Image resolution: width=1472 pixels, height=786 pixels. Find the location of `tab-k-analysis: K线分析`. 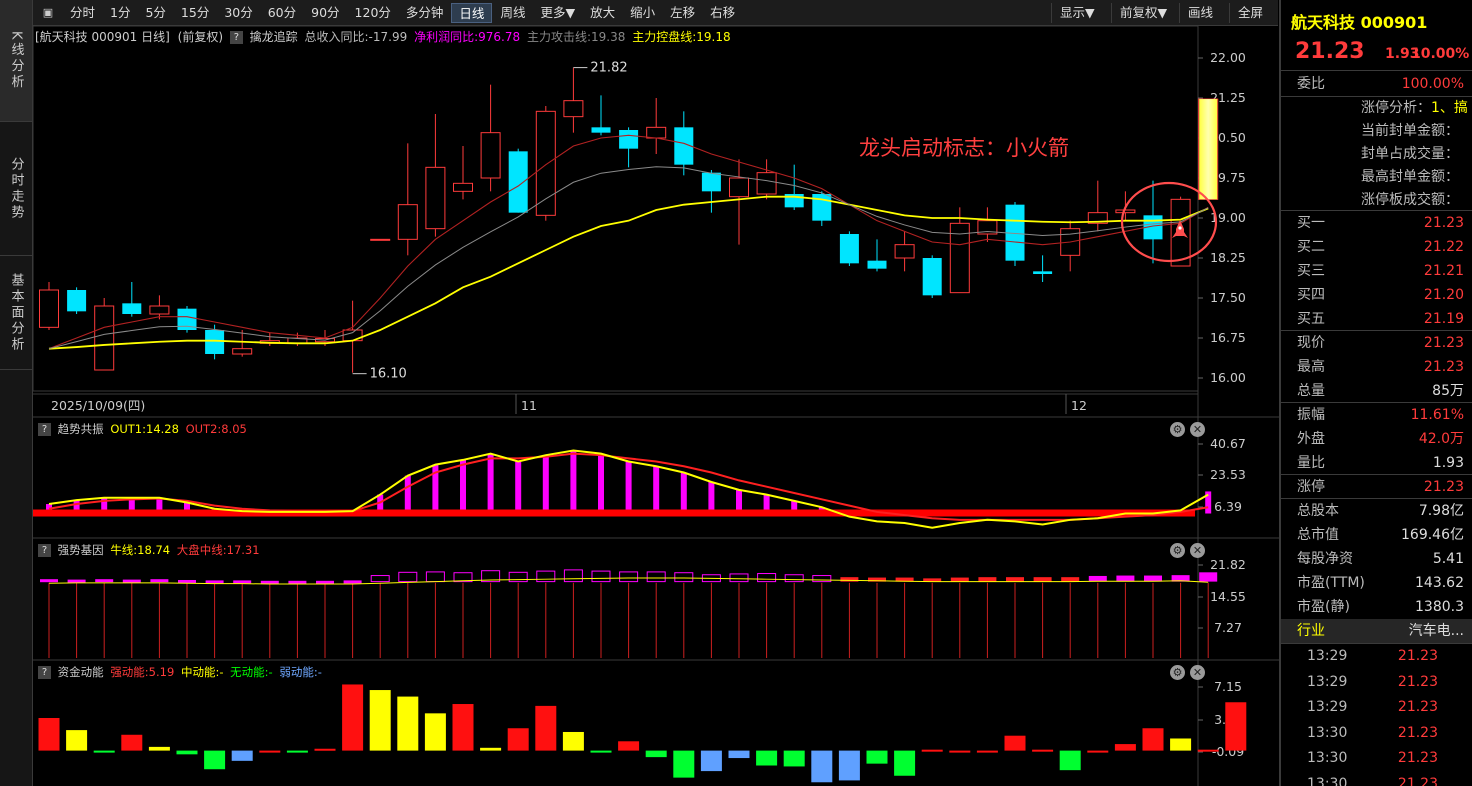

tab-k-analysis: K线分析 is located at coordinates (16, 61).